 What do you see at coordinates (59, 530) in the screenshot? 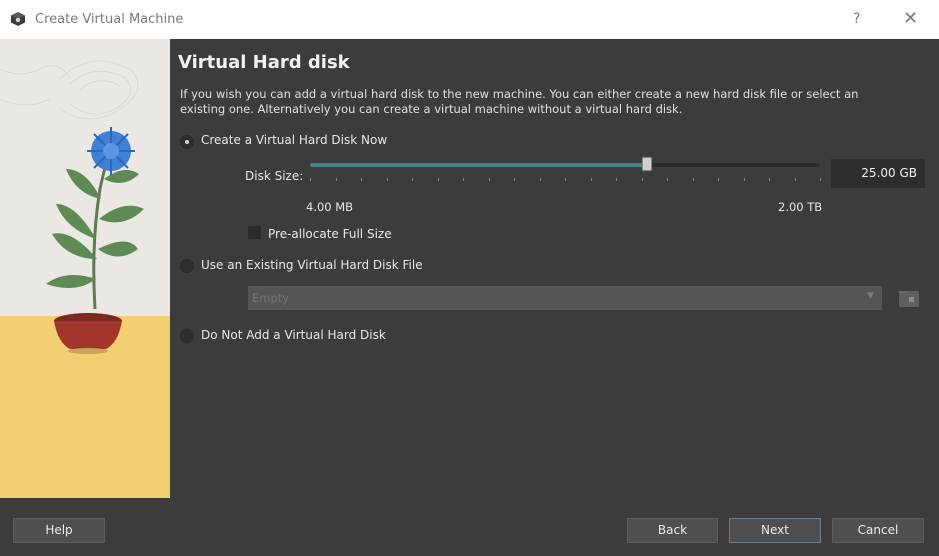
I see `help-button: Help` at bounding box center [59, 530].